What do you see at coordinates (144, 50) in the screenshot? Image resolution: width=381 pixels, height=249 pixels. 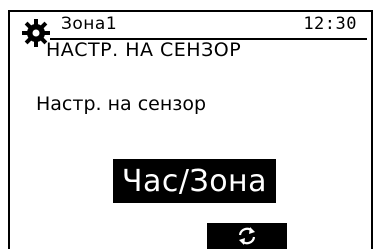 I see `menu-title: НАСТР. НА СЕНЗОР` at bounding box center [144, 50].